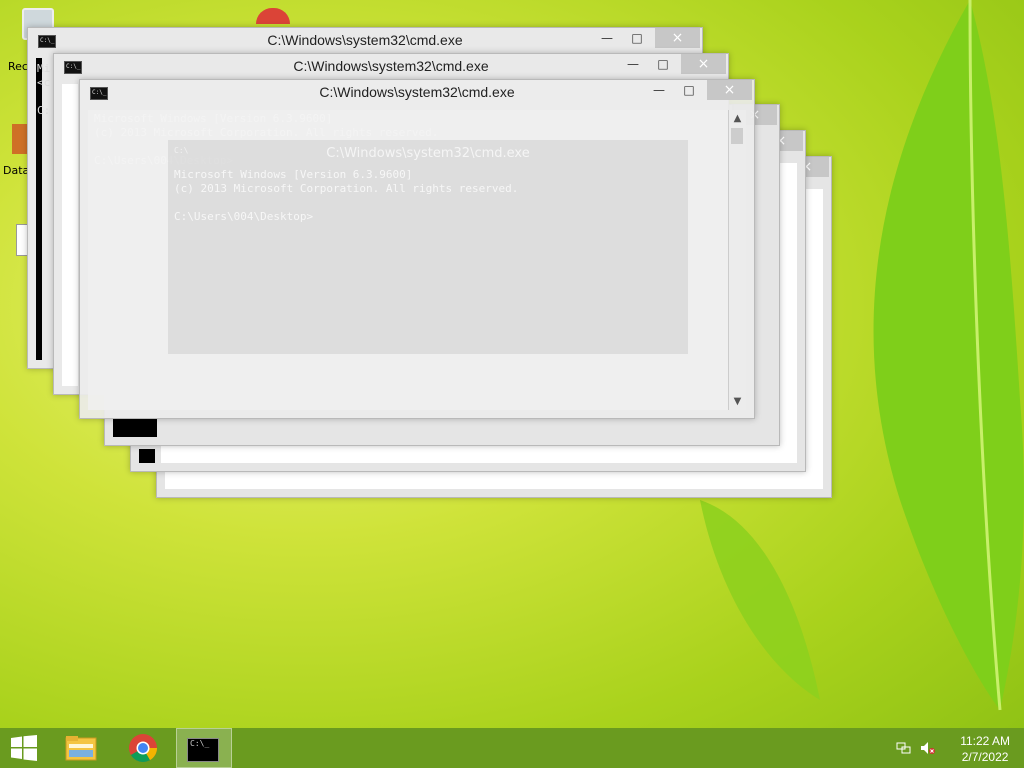 The height and width of the screenshot is (768, 1024). What do you see at coordinates (737, 401) in the screenshot?
I see `scroll-down-arrow: ▼` at bounding box center [737, 401].